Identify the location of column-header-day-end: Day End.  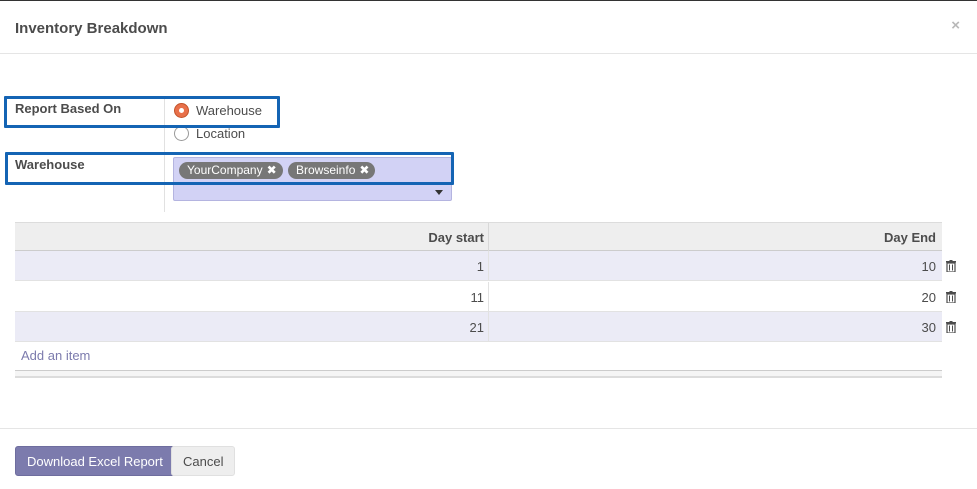
(910, 237).